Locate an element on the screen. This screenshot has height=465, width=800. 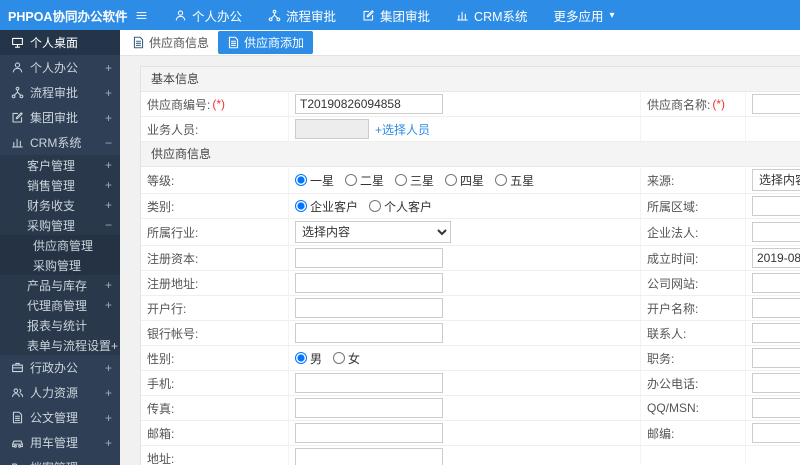
field-label: 等级: is located at coordinates (161, 180).